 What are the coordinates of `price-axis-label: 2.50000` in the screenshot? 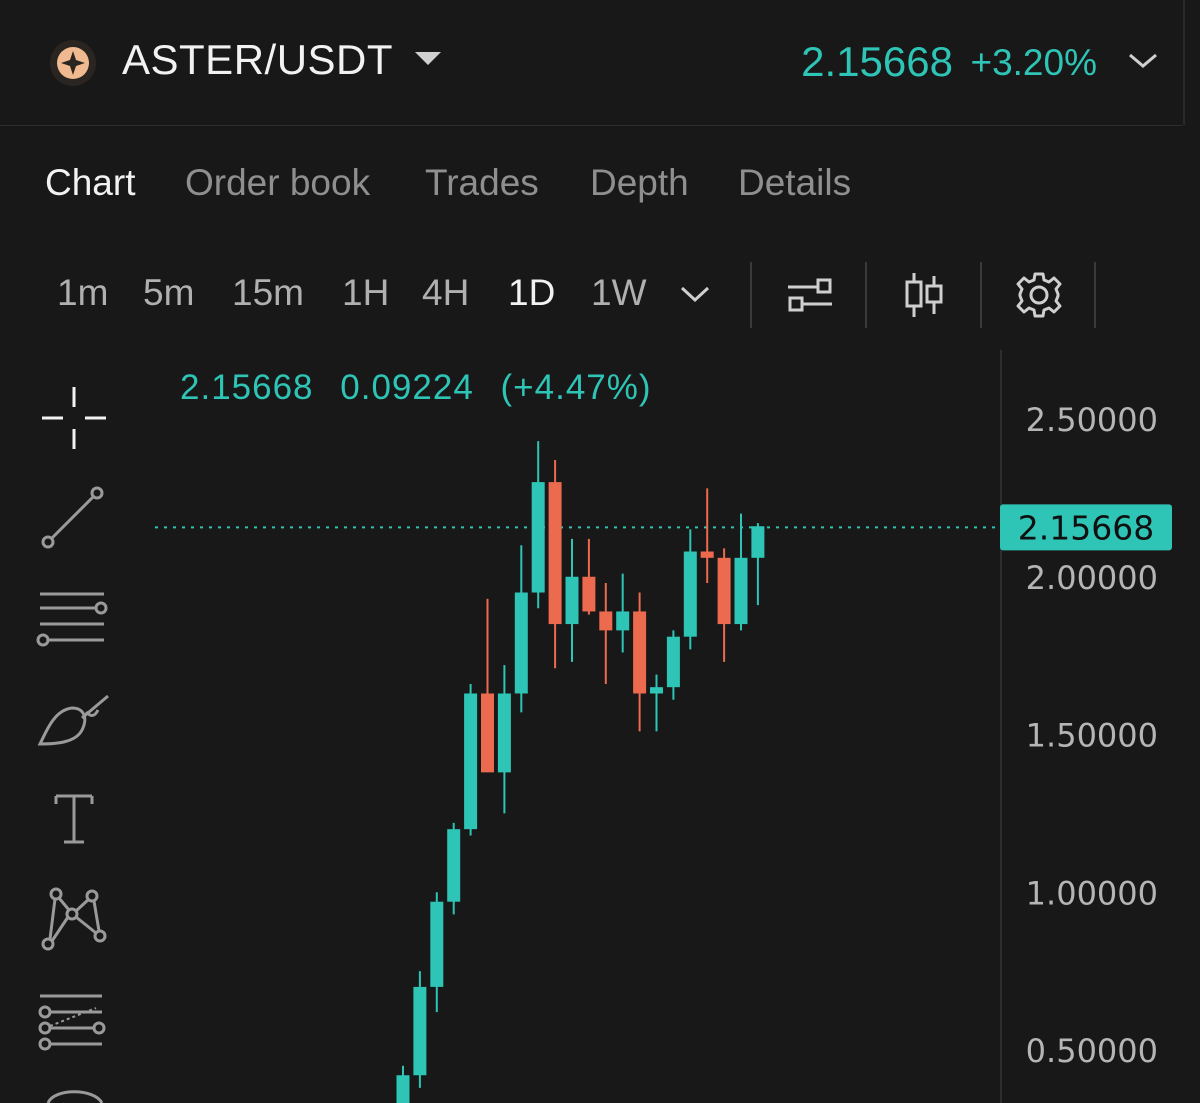 It's located at (1092, 420).